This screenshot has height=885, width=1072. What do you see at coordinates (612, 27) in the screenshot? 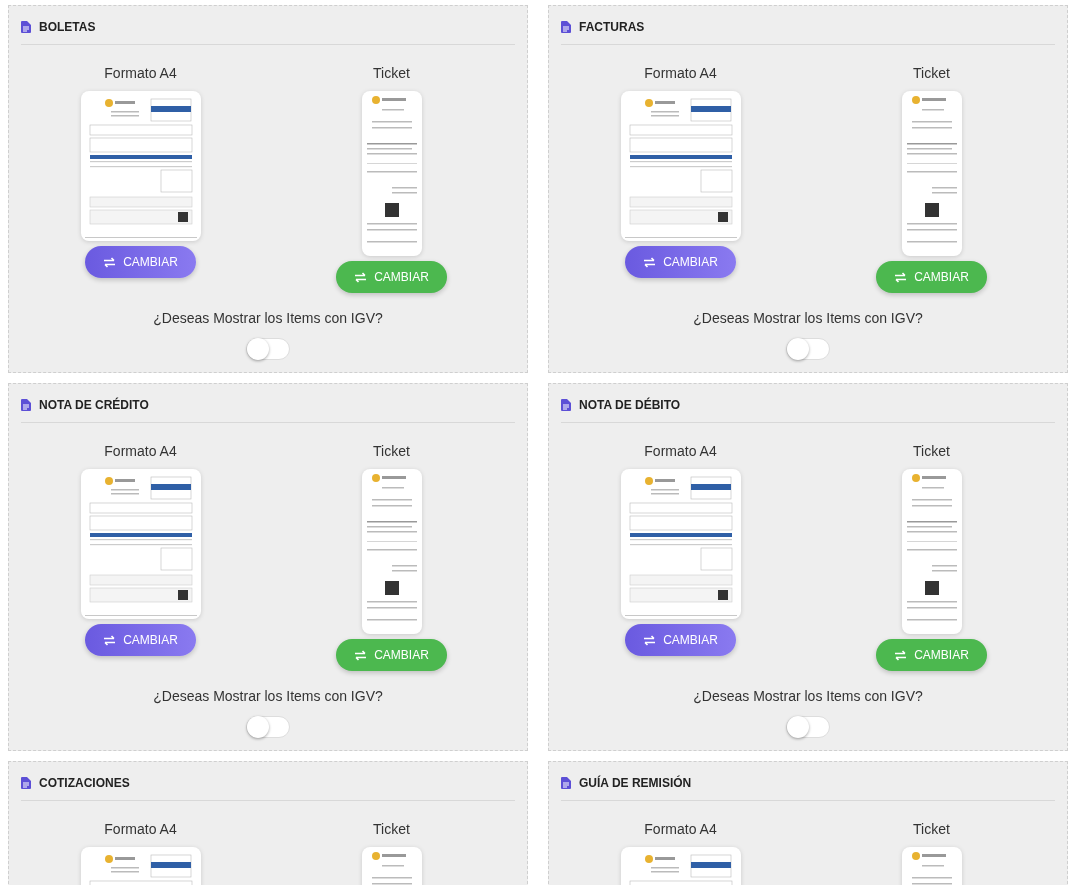
I see `section-title: FACTURAS` at bounding box center [612, 27].